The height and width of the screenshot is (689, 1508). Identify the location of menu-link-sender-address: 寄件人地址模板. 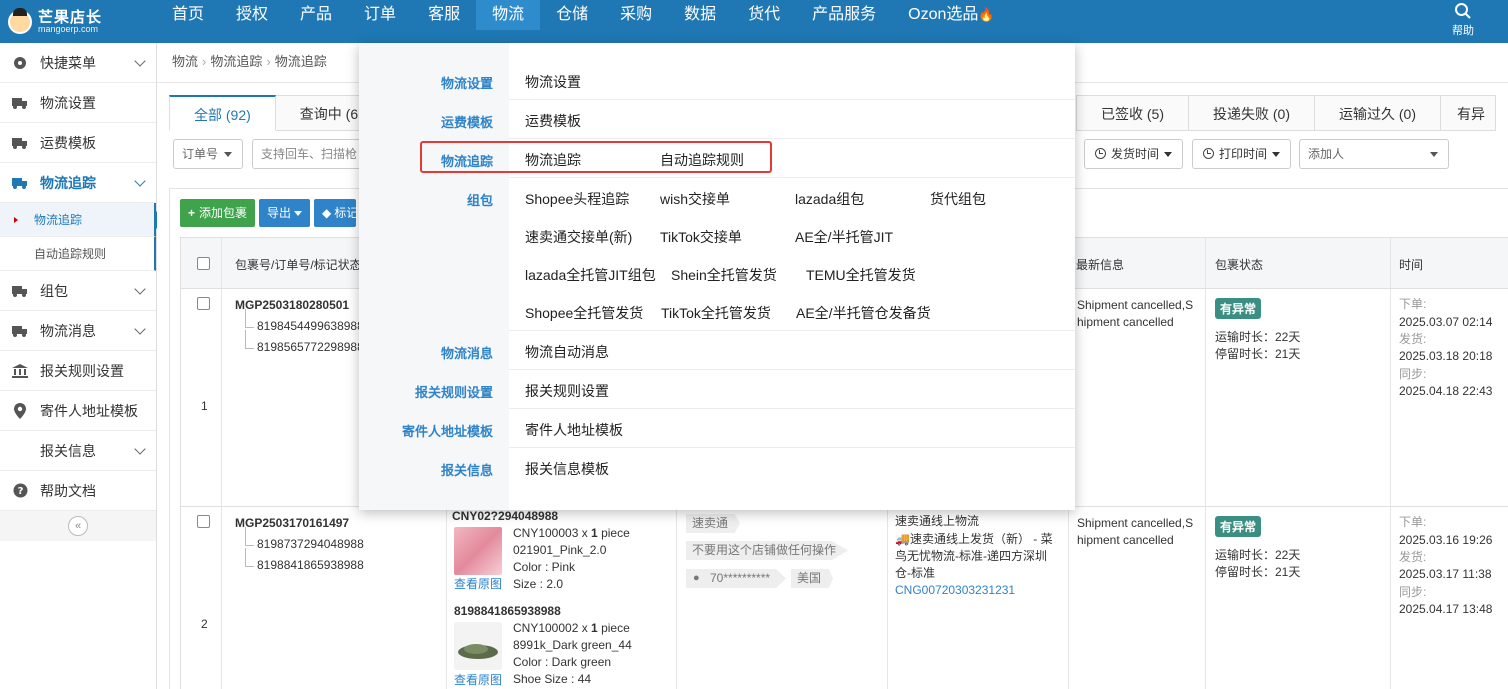
(574, 430).